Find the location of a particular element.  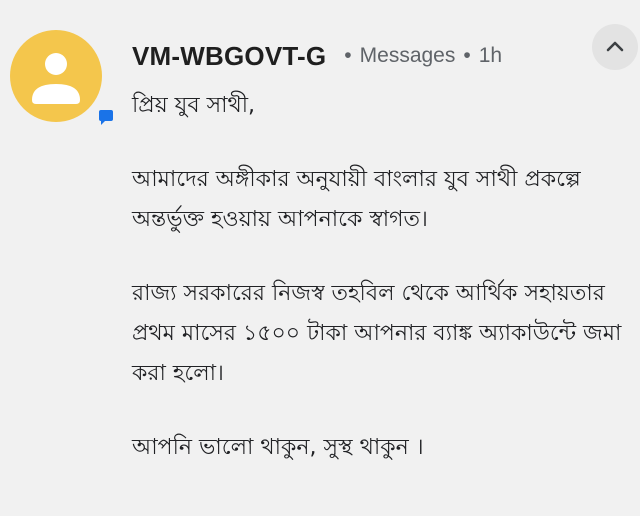

chevron-up-icon is located at coordinates (615, 46).